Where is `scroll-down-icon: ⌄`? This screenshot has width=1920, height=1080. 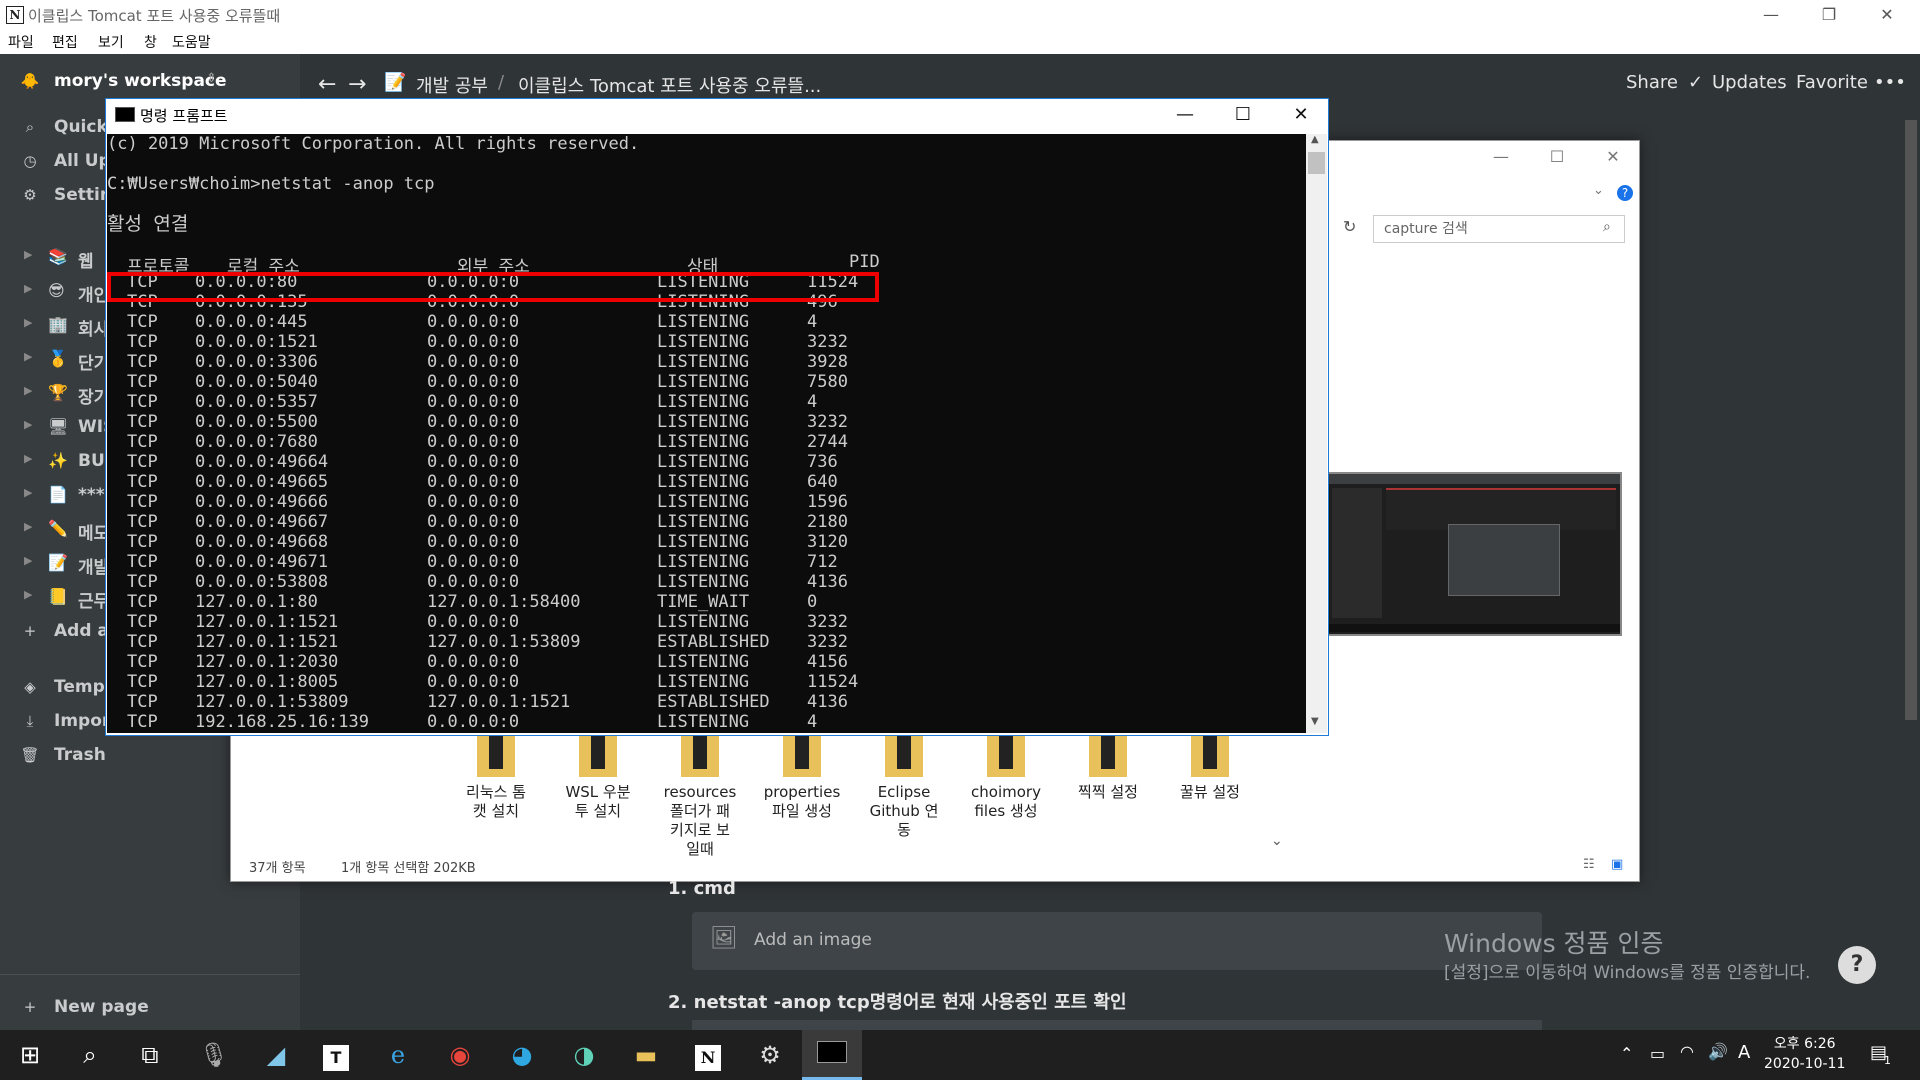 scroll-down-icon: ⌄ is located at coordinates (1277, 841).